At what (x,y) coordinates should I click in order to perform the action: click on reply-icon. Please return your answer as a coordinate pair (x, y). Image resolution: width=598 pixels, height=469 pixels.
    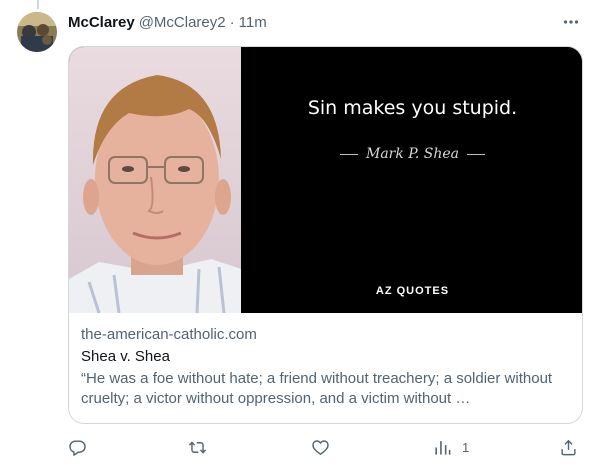
    Looking at the image, I should click on (77, 447).